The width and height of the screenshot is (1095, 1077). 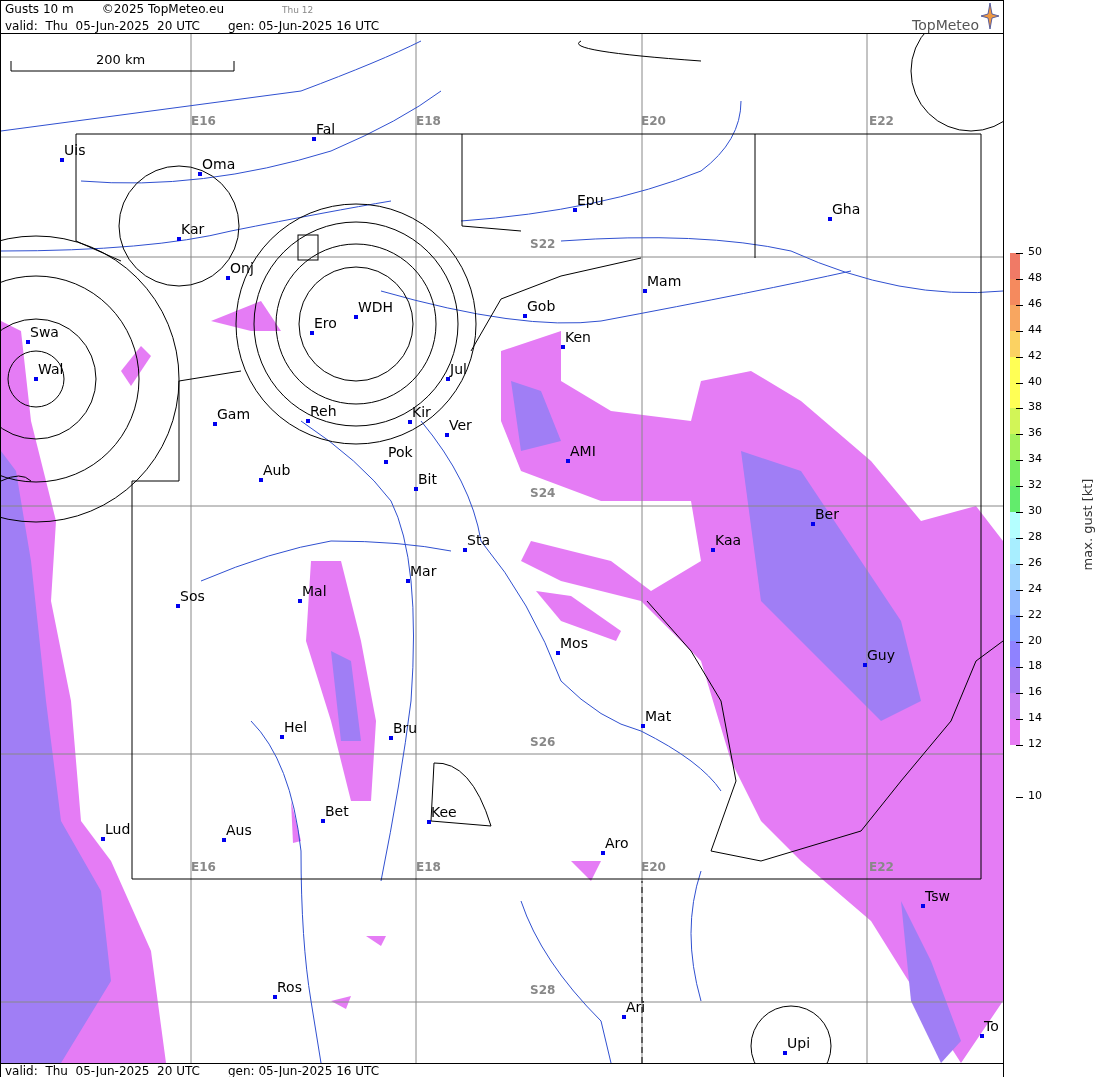 What do you see at coordinates (1029, 381) in the screenshot?
I see `scale-tick: 40` at bounding box center [1029, 381].